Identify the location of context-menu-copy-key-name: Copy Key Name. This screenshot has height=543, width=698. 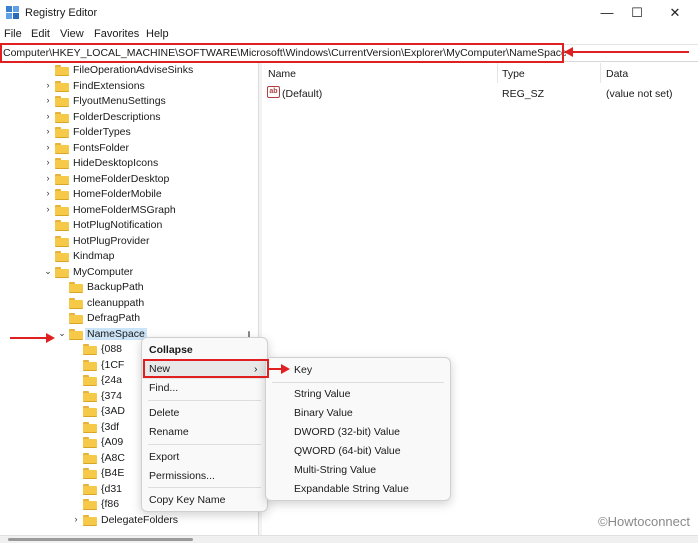
(204, 500).